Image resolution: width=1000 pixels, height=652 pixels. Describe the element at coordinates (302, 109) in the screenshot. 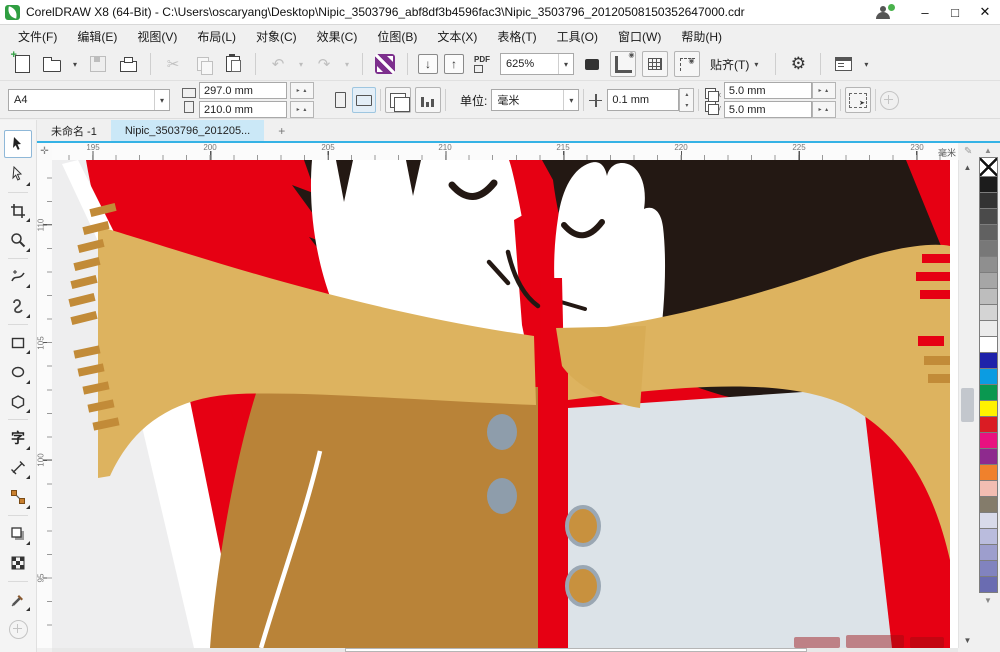

I see `page-height-spinner` at that location.